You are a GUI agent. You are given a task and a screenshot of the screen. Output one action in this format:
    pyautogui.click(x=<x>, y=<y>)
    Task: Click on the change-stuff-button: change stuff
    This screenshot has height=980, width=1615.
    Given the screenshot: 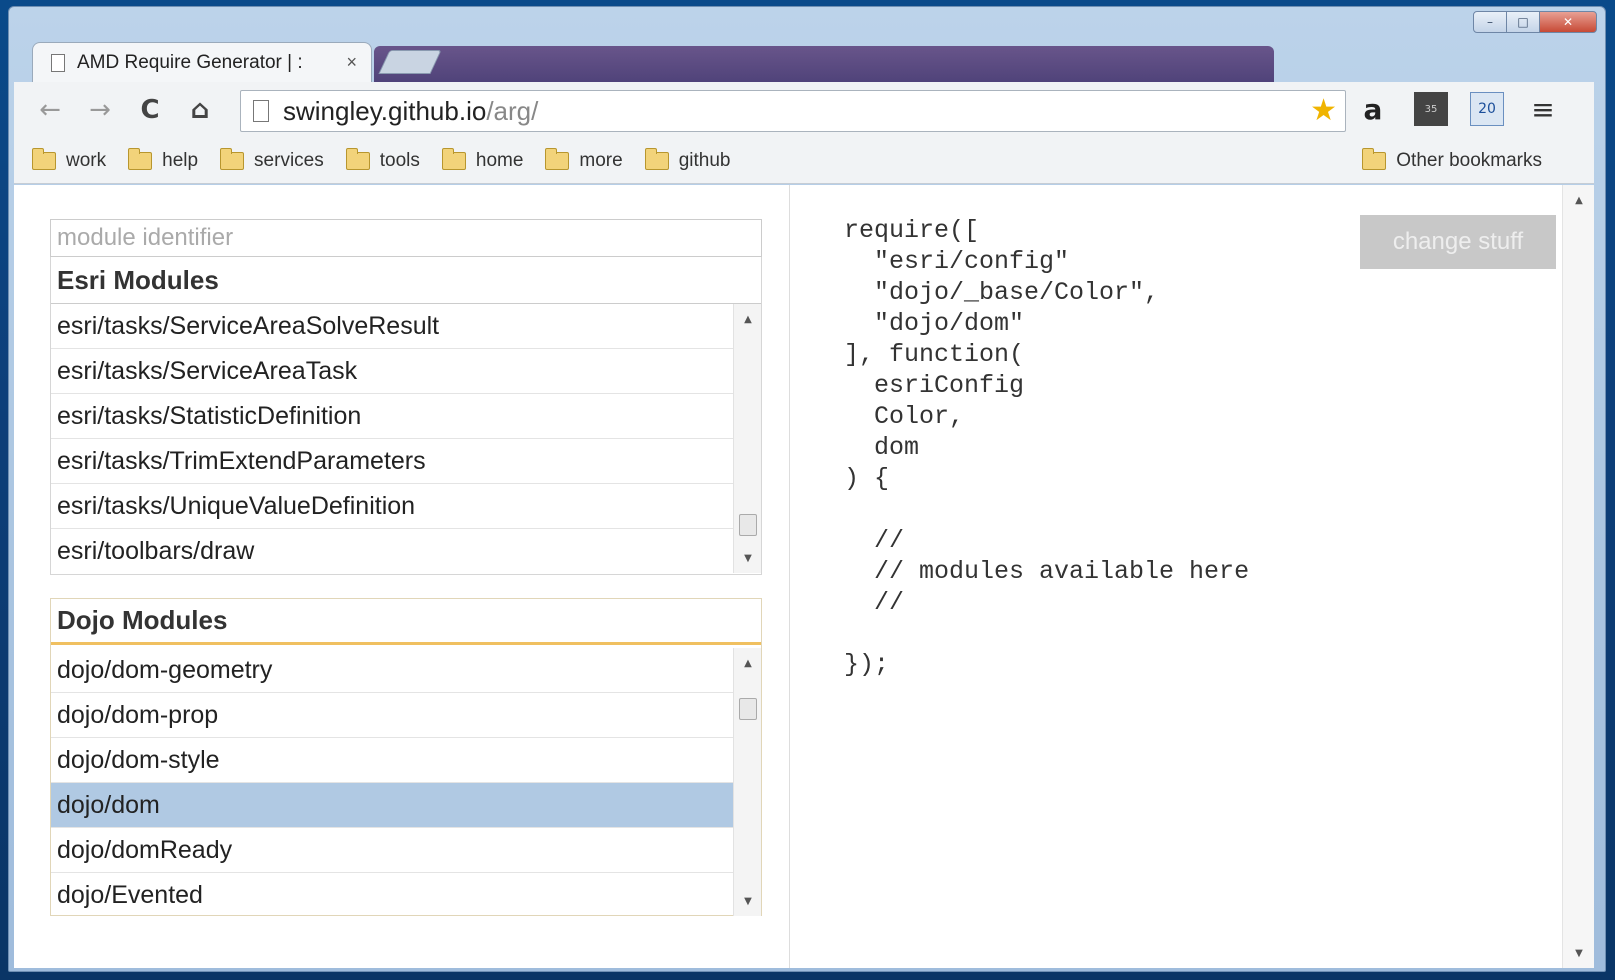 What is the action you would take?
    pyautogui.click(x=1458, y=242)
    